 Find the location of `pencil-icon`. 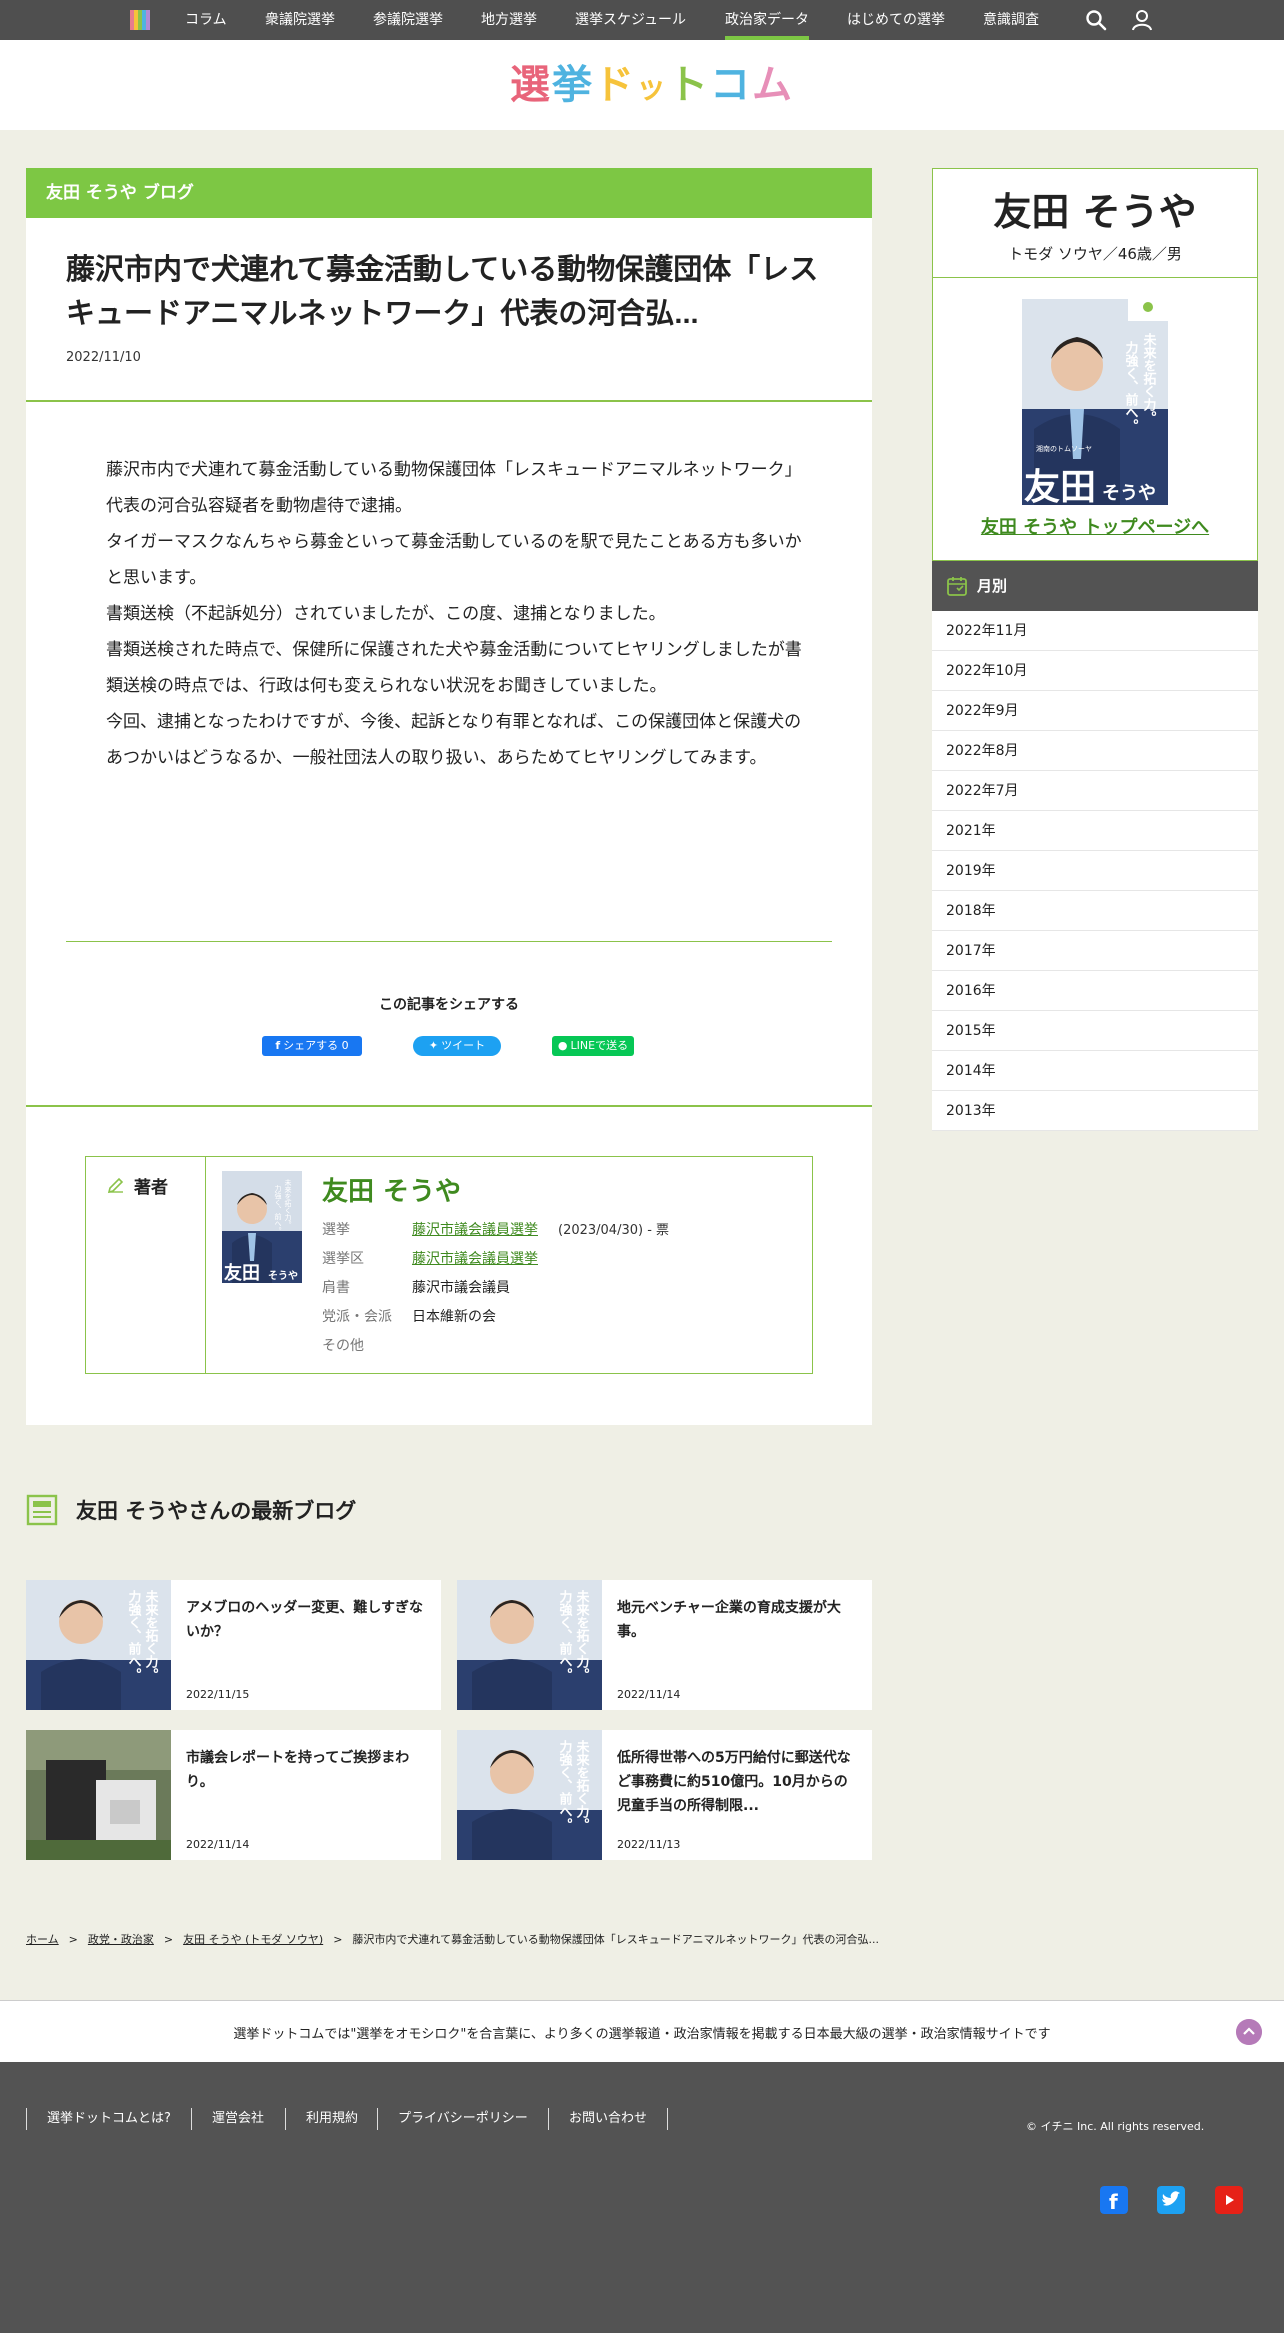

pencil-icon is located at coordinates (115, 1185).